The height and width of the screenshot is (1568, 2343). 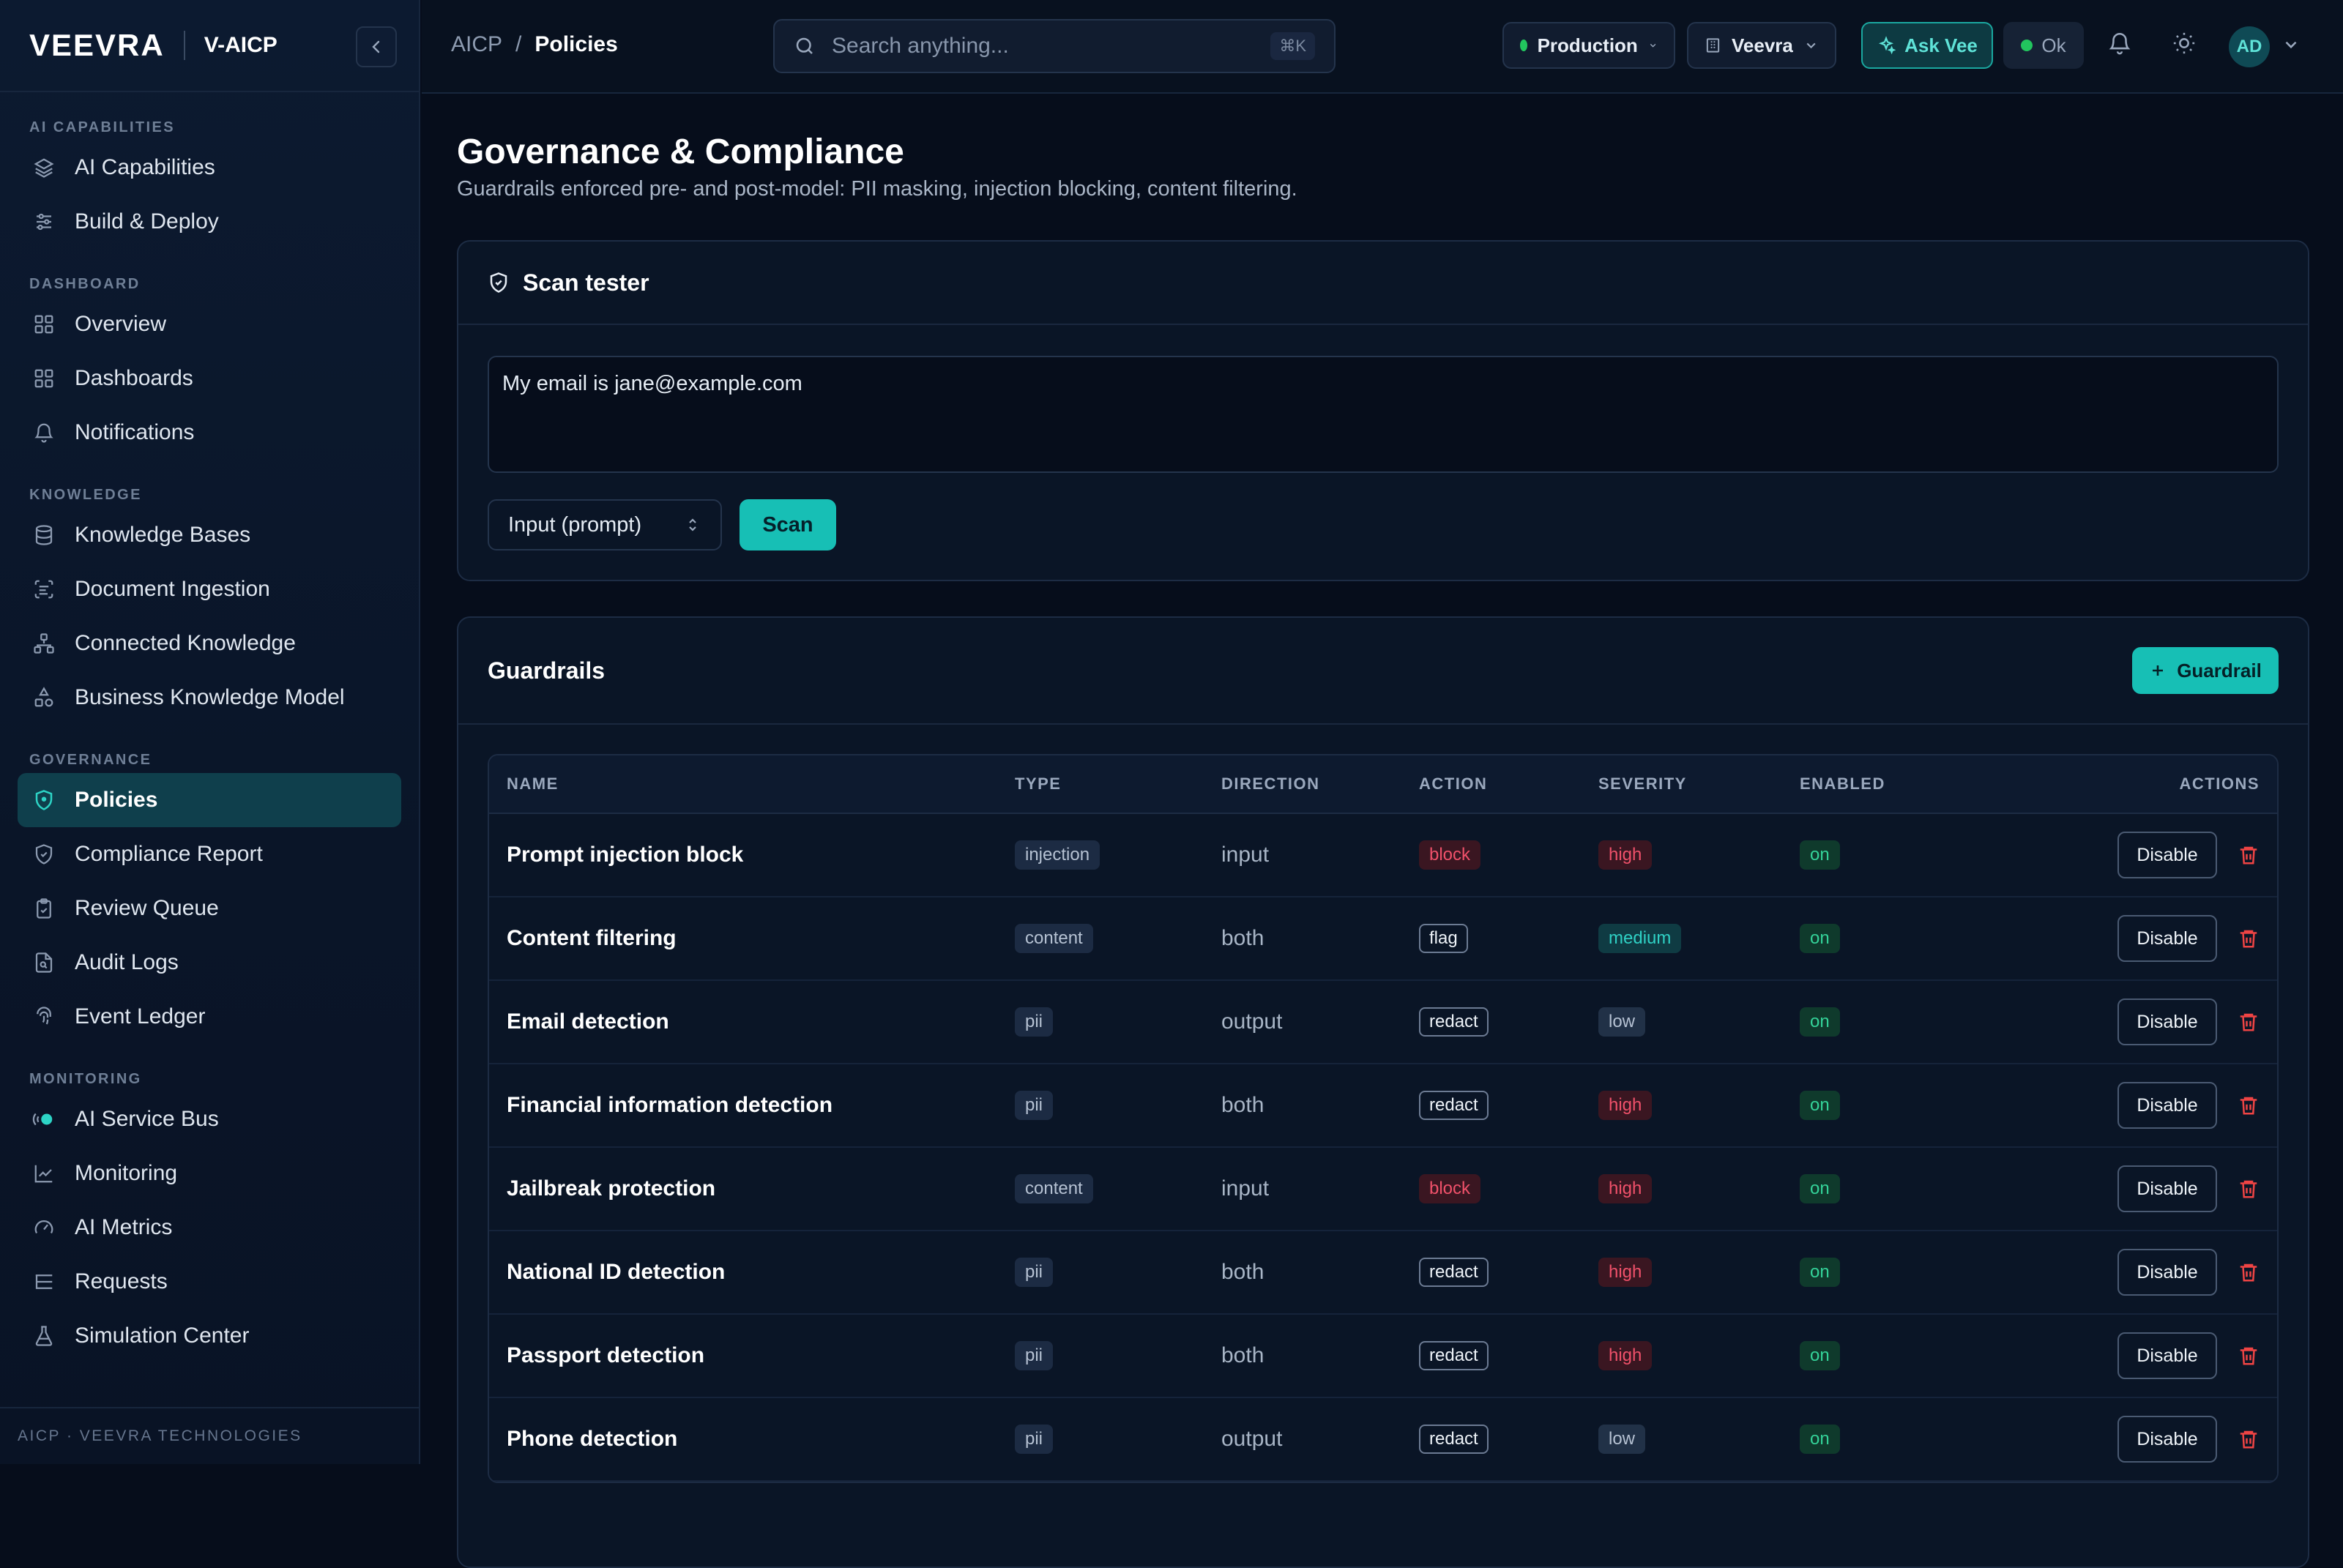 I want to click on direction-cell: output, so click(x=1252, y=1439).